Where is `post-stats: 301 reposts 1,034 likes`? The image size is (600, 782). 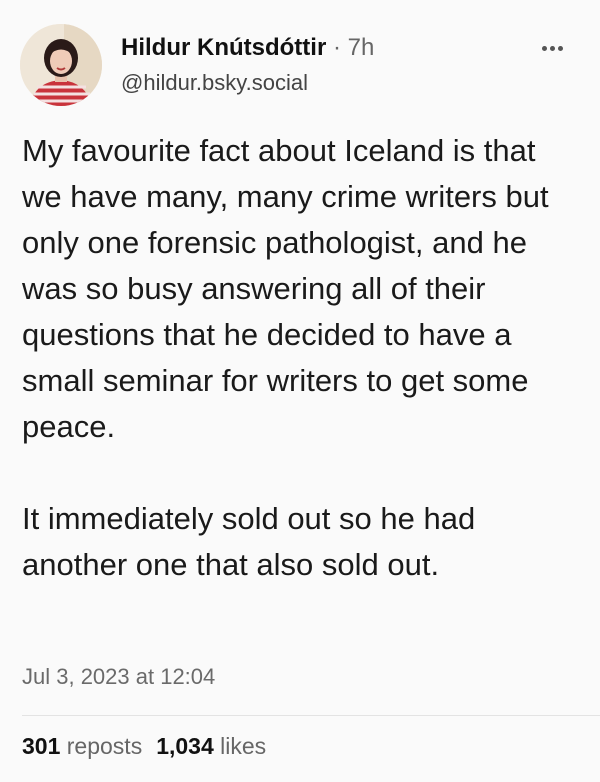 post-stats: 301 reposts 1,034 likes is located at coordinates (144, 746).